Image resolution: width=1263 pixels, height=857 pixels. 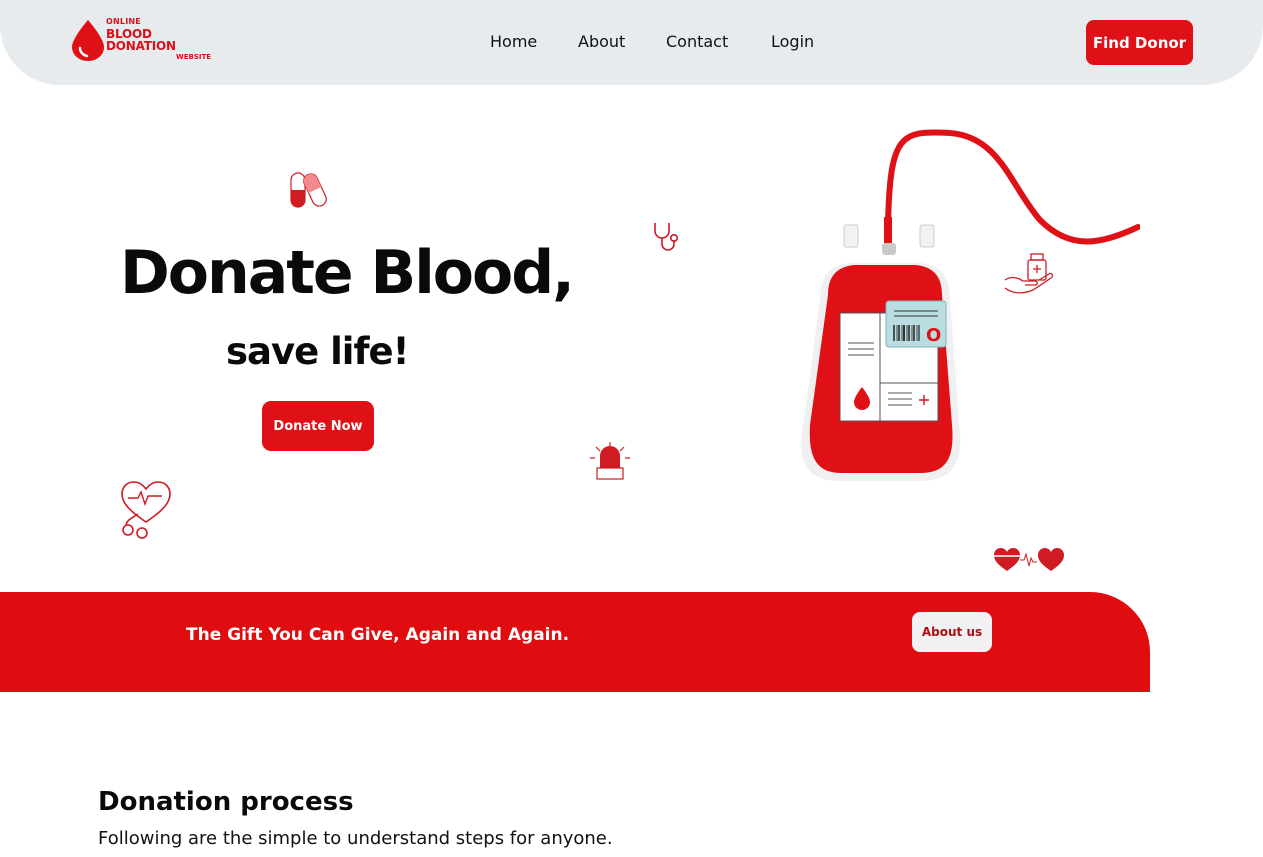 I want to click on logo-line-1: ONLINE, so click(x=123, y=21).